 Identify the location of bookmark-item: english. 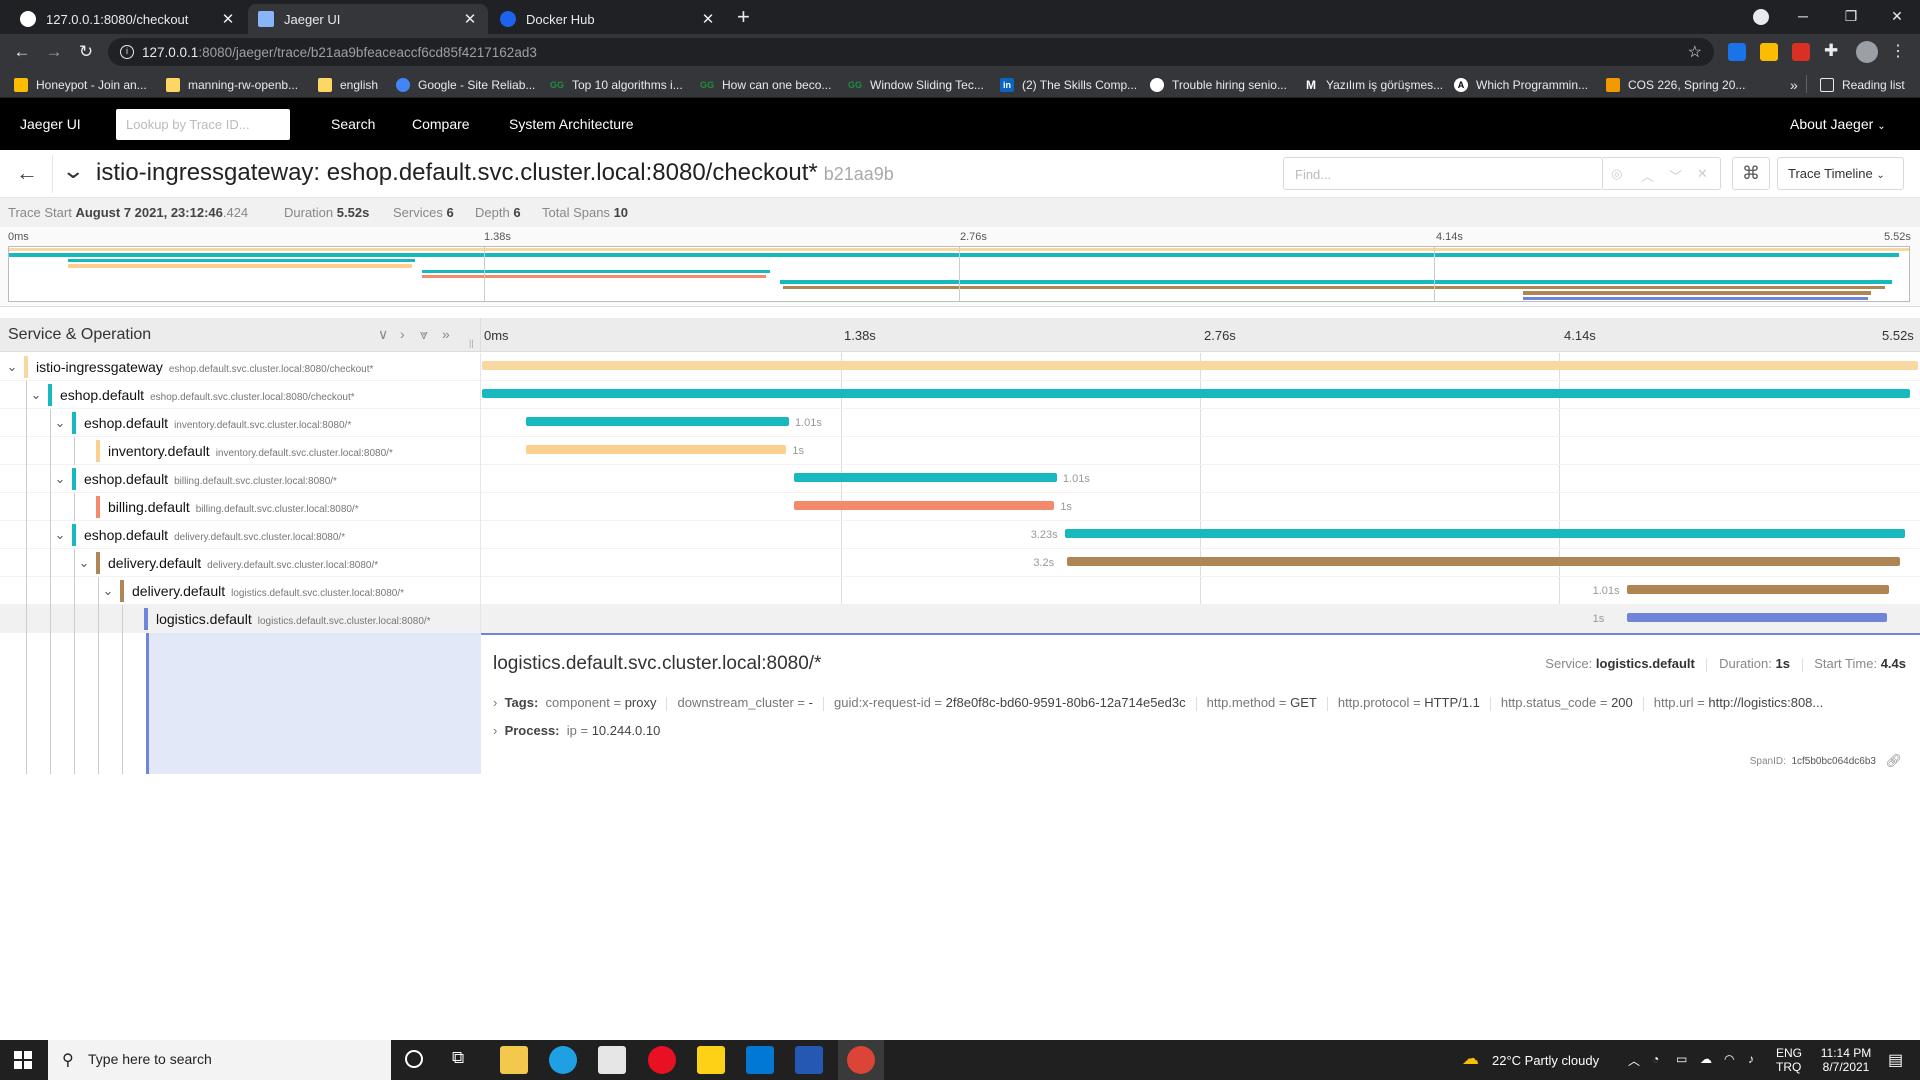
(348, 85).